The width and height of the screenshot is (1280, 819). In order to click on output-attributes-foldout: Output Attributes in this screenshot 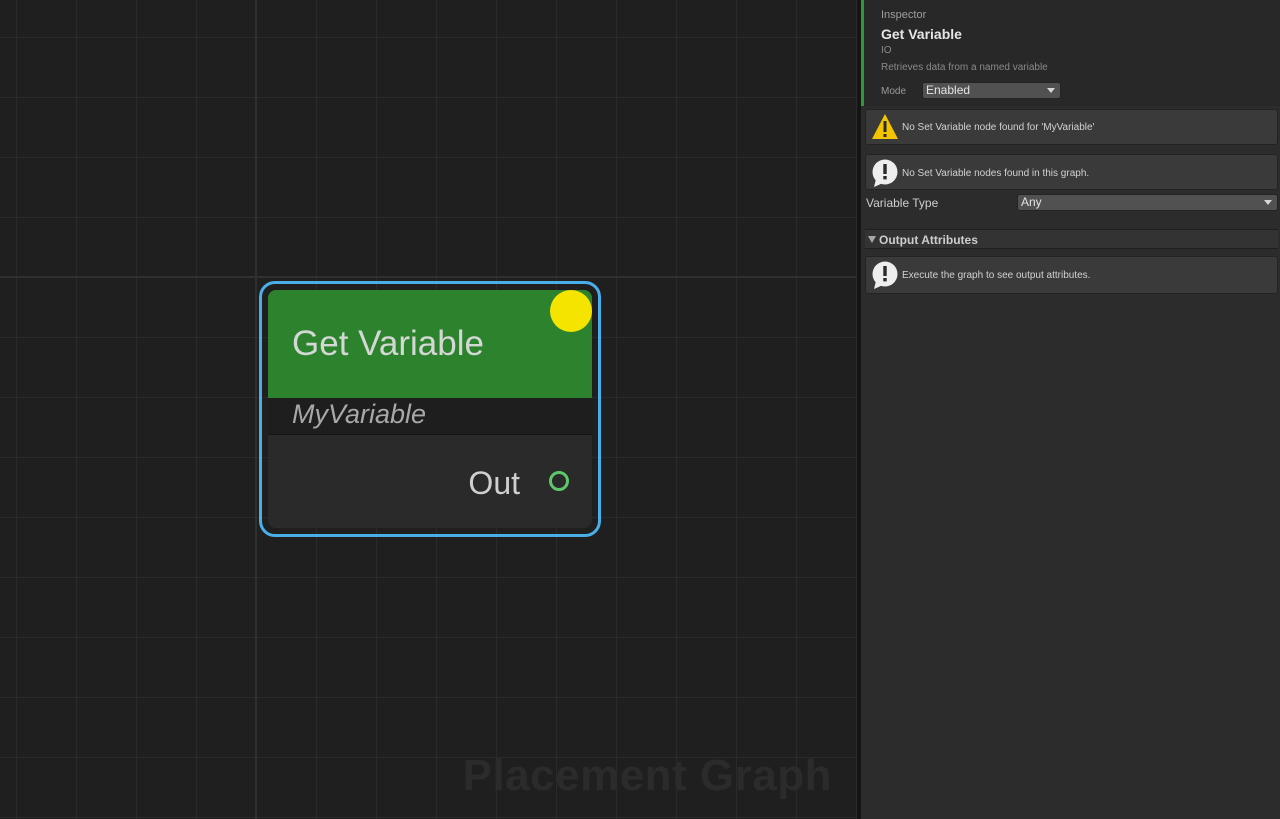, I will do `click(1071, 239)`.